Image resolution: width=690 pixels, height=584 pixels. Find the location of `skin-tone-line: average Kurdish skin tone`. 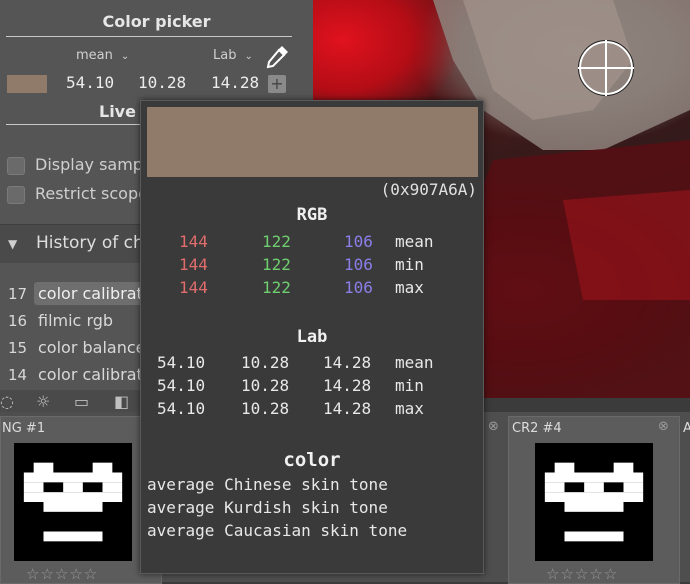

skin-tone-line: average Kurdish skin tone is located at coordinates (267, 507).